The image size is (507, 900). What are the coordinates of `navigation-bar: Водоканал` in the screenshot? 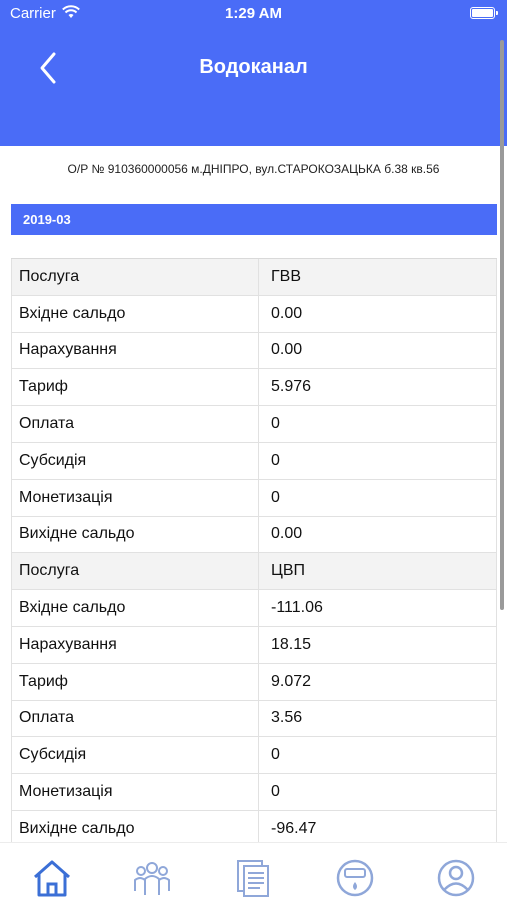 It's located at (253, 87).